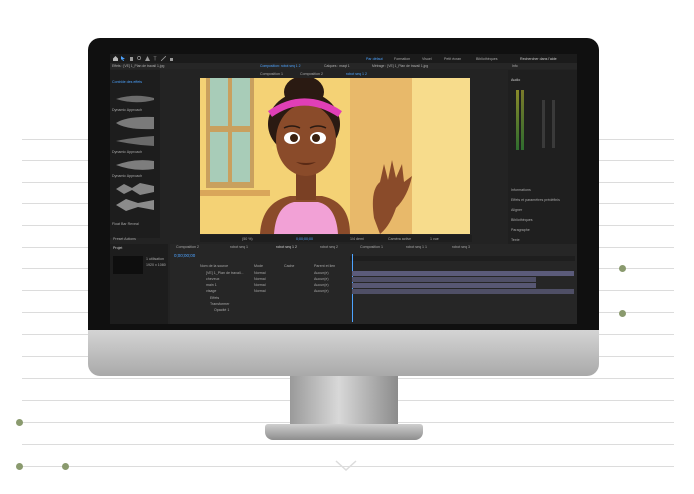 The height and width of the screenshot is (494, 694). I want to click on home-icon, so click(115, 58).